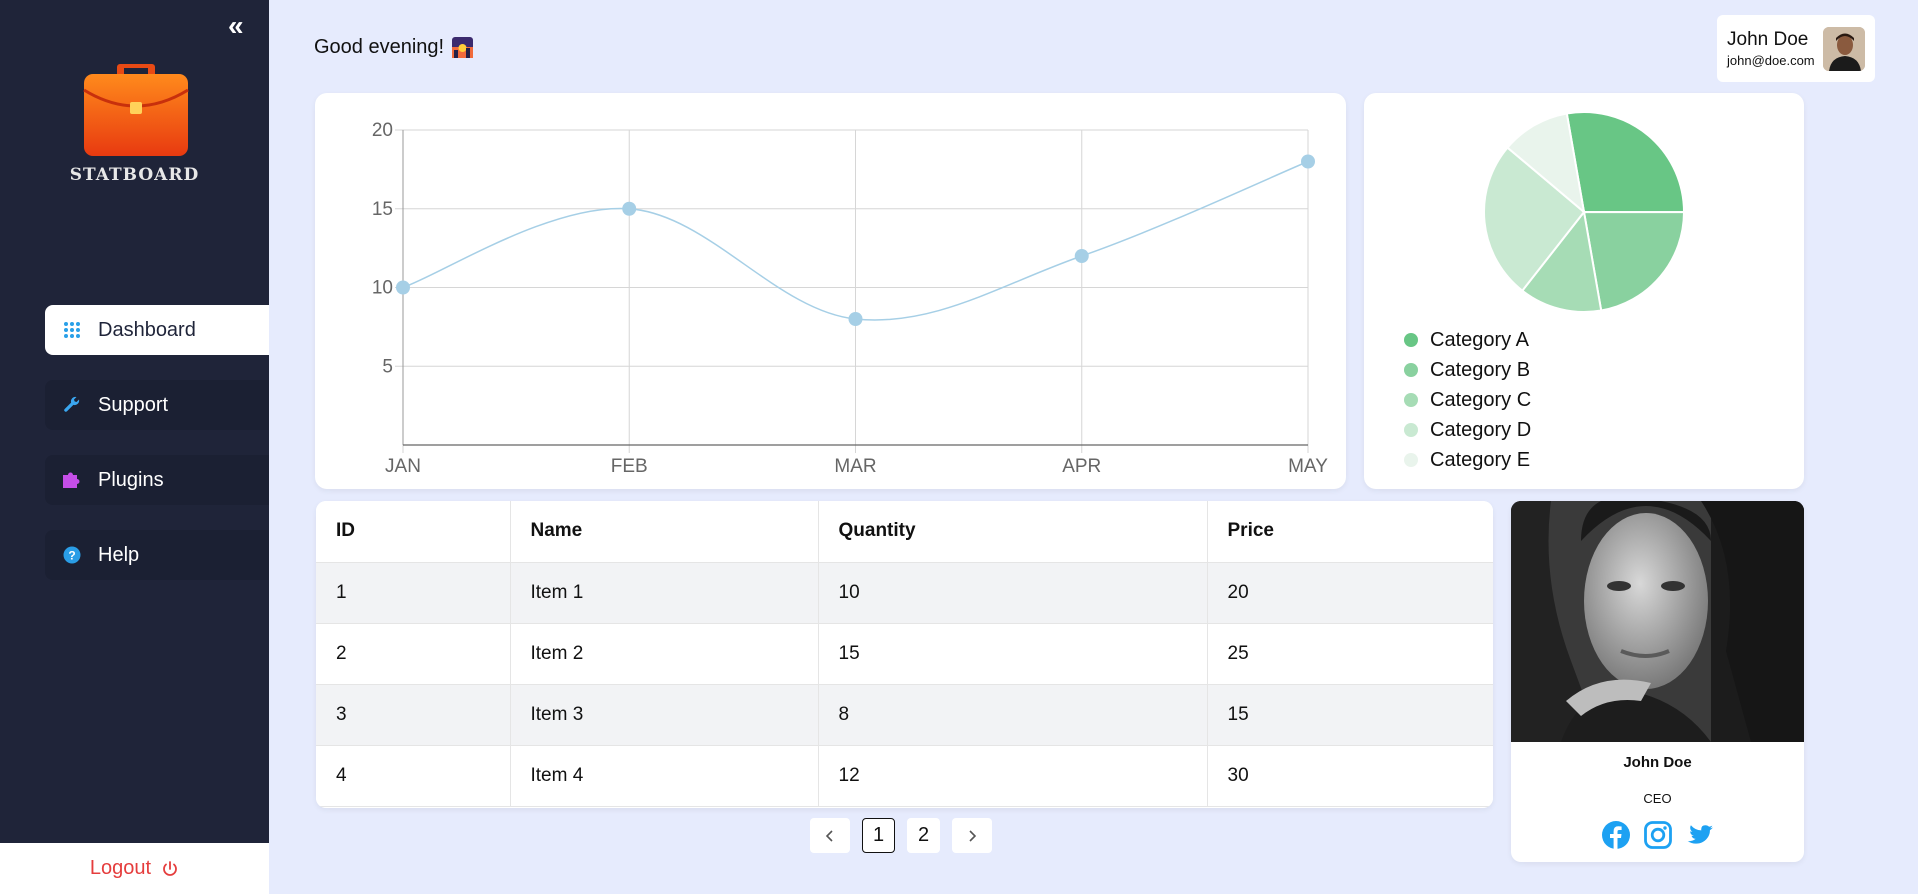 The image size is (1918, 894). What do you see at coordinates (1013, 776) in the screenshot?
I see `cell-quantity: 12` at bounding box center [1013, 776].